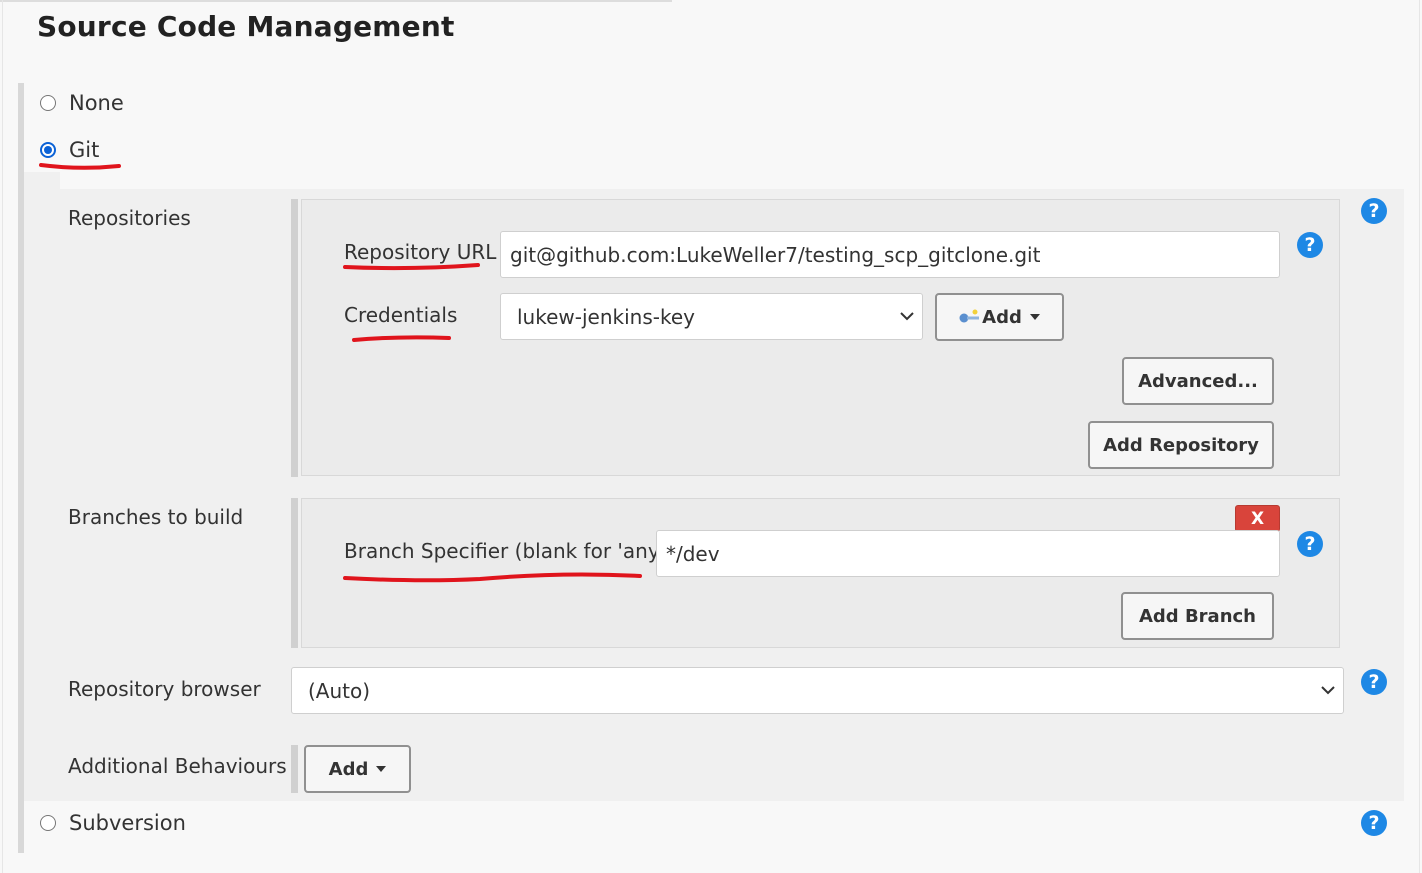 The width and height of the screenshot is (1422, 873). I want to click on annotation-credentials-underline, so click(401, 338).